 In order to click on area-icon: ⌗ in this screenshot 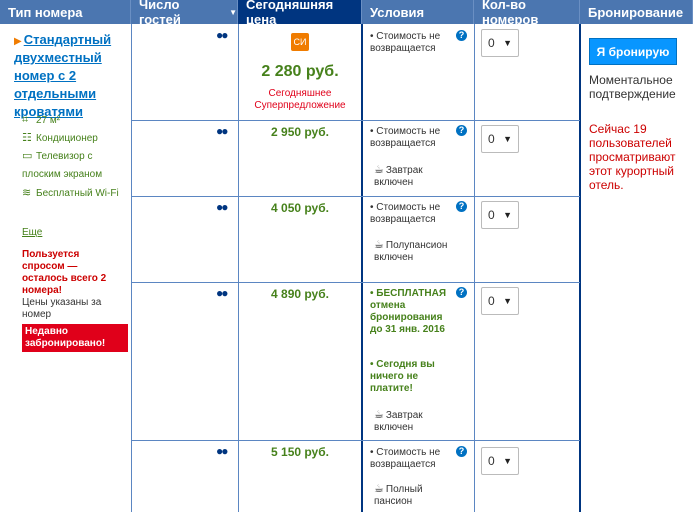, I will do `click(25, 120)`.